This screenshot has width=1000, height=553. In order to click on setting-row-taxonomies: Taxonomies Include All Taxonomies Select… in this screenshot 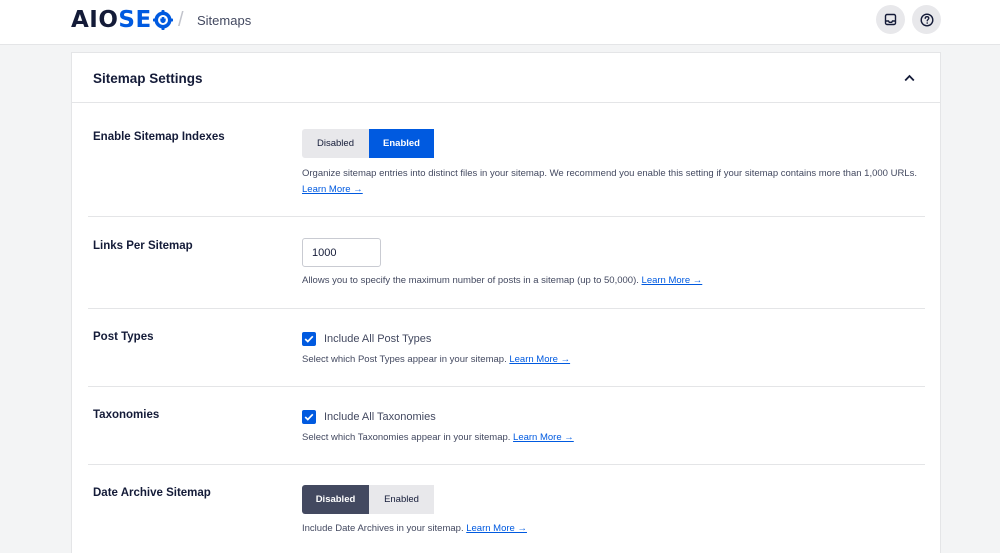, I will do `click(506, 426)`.